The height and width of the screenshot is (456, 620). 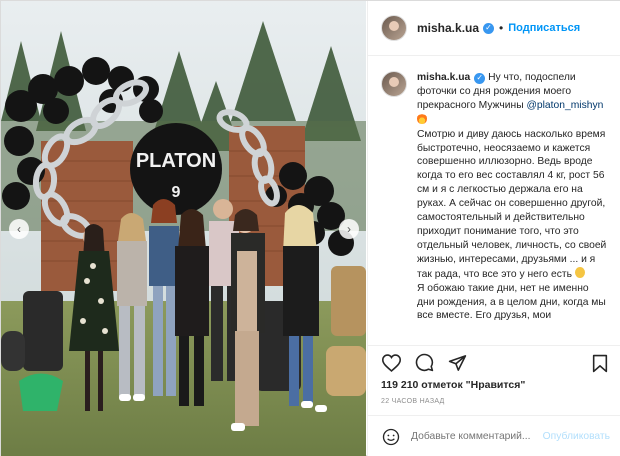 What do you see at coordinates (448, 28) in the screenshot?
I see `header-username: misha.k.ua` at bounding box center [448, 28].